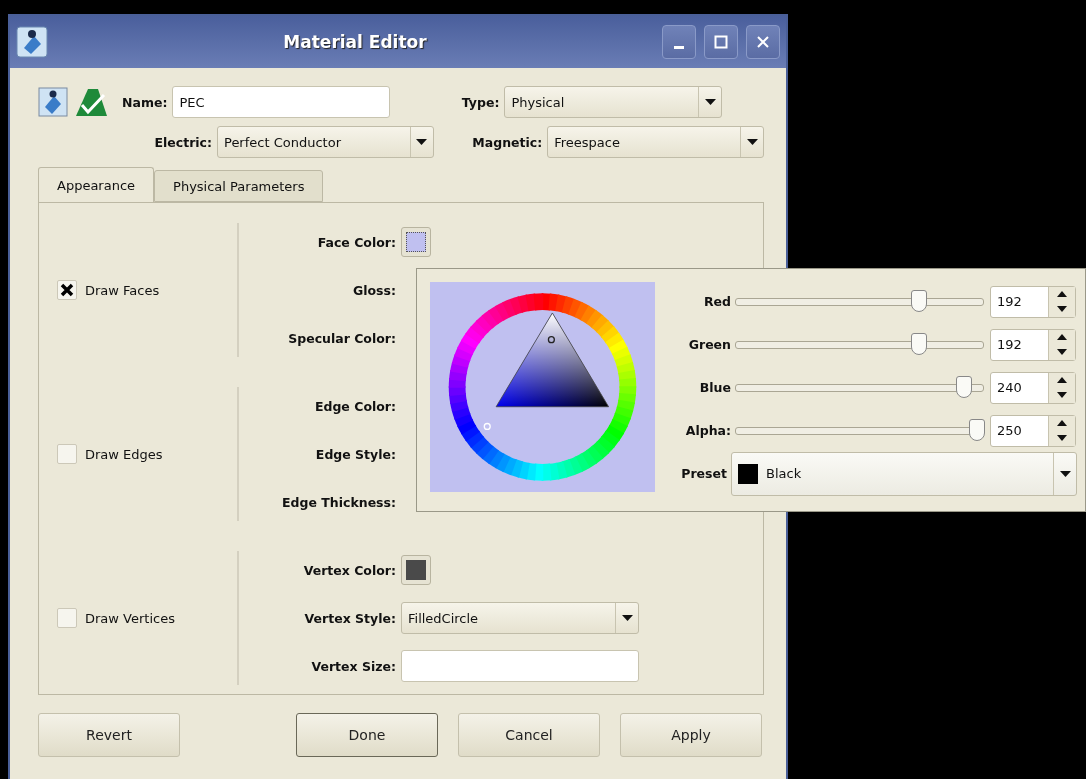 This screenshot has width=1086, height=779. What do you see at coordinates (130, 618) in the screenshot?
I see `checkbox-label: Draw Vertices` at bounding box center [130, 618].